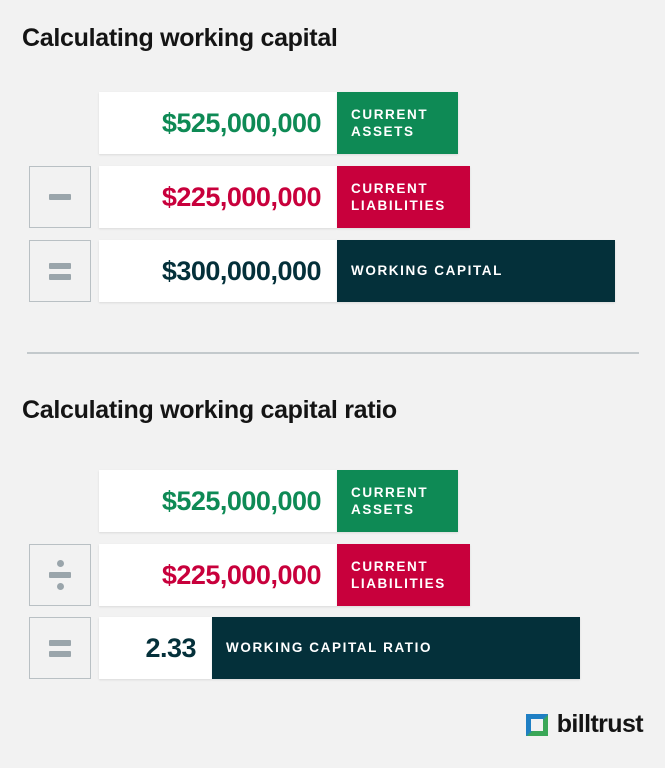 The width and height of the screenshot is (665, 768). I want to click on calc-row-current-liabilities-ratio: $225,000,000 CURRENT LIABILITIES, so click(284, 575).